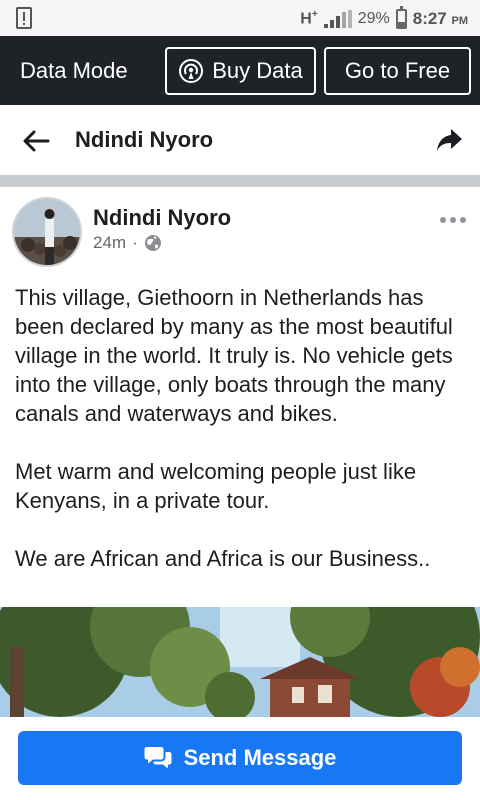 Image resolution: width=480 pixels, height=800 pixels. What do you see at coordinates (440, 18) in the screenshot?
I see `clock: 8:27 PM` at bounding box center [440, 18].